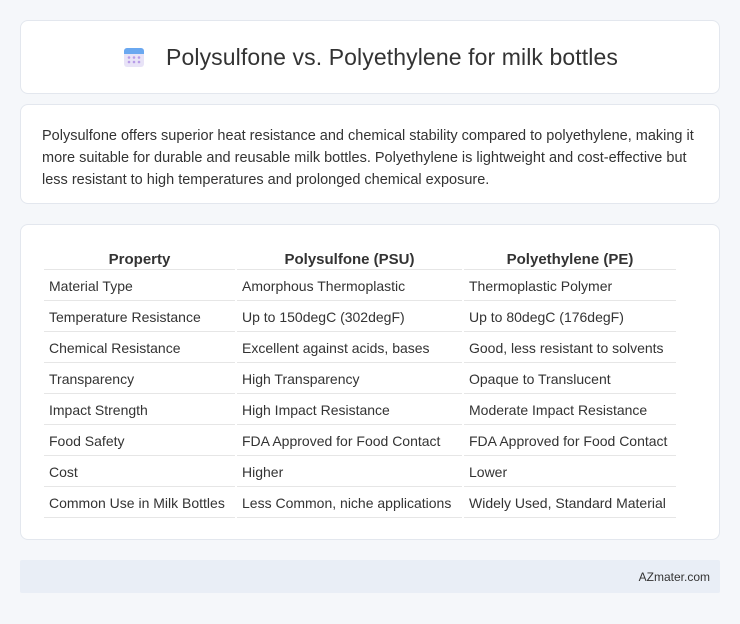  Describe the element at coordinates (349, 410) in the screenshot. I see `table-cell: High Impact Resistance` at that location.